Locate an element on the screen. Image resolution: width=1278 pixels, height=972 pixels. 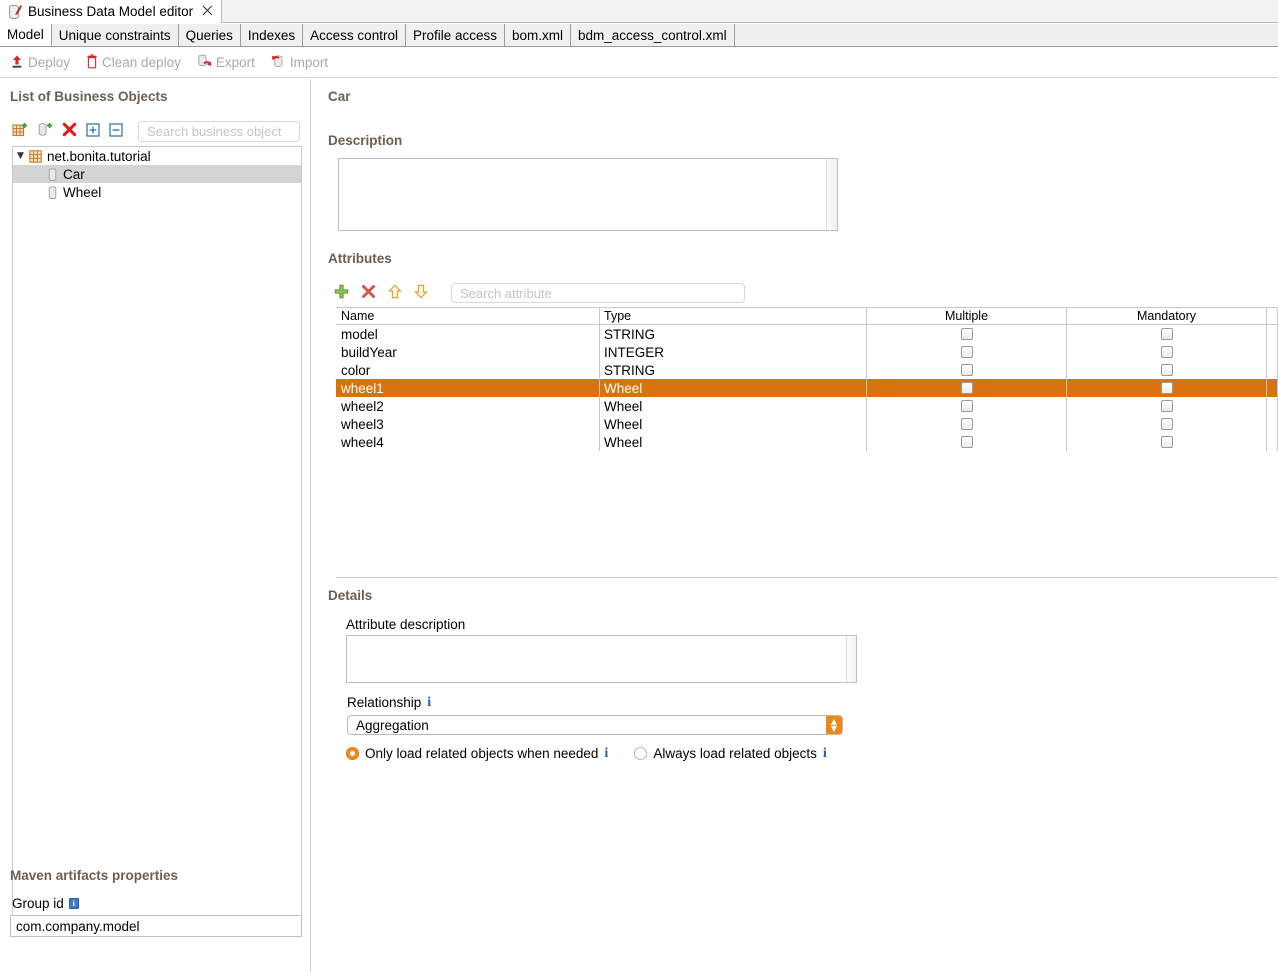
tab-queries: Queries is located at coordinates (209, 35).